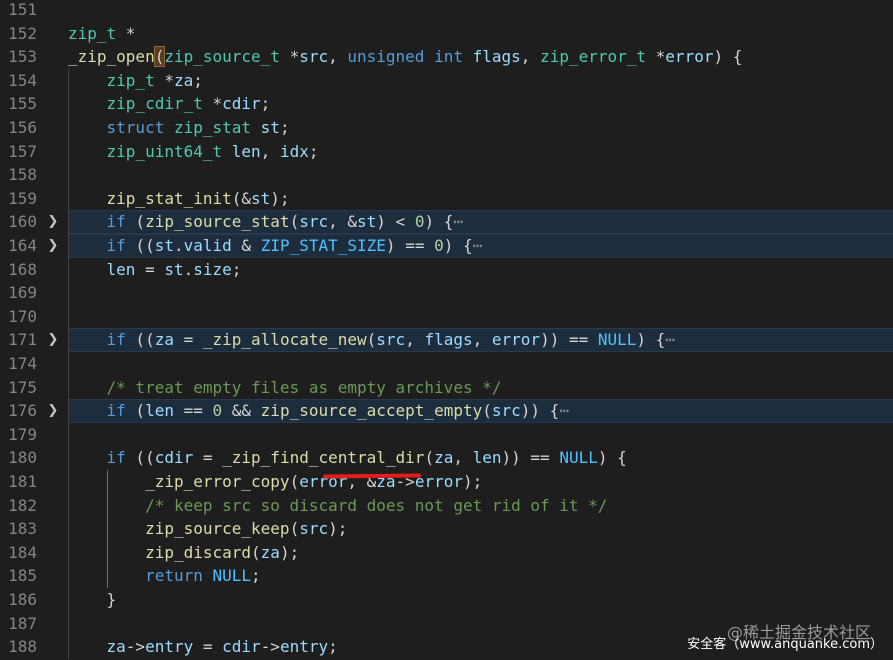  Describe the element at coordinates (22, 505) in the screenshot. I see `line-number: 182` at that location.